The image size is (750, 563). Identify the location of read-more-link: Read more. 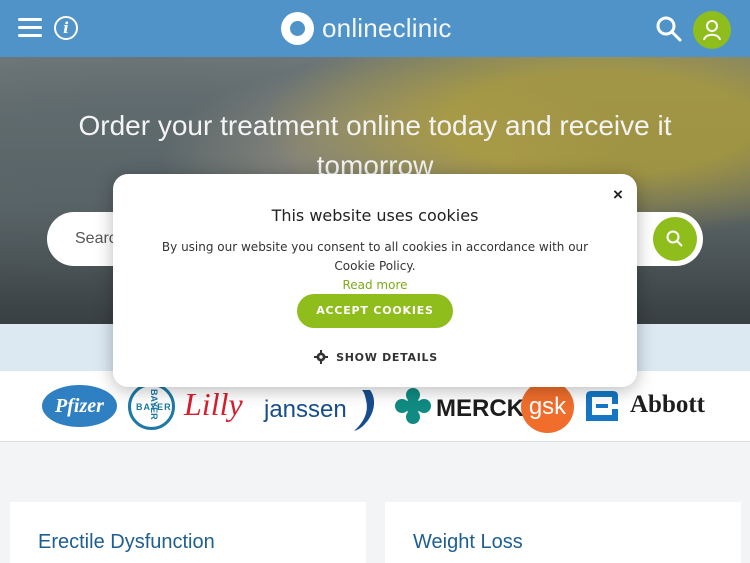
(374, 285).